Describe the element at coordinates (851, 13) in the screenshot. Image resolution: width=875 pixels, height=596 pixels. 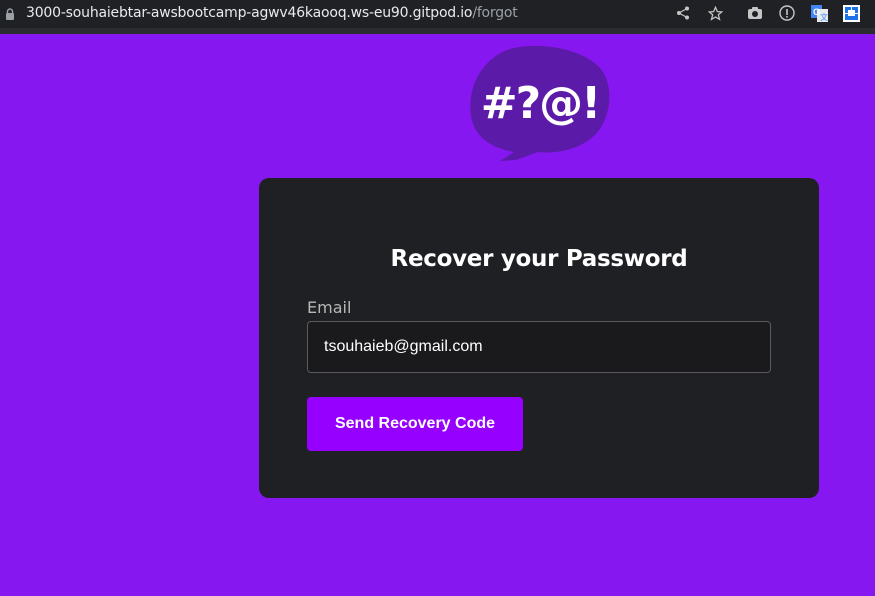
I see `extension-icon` at that location.